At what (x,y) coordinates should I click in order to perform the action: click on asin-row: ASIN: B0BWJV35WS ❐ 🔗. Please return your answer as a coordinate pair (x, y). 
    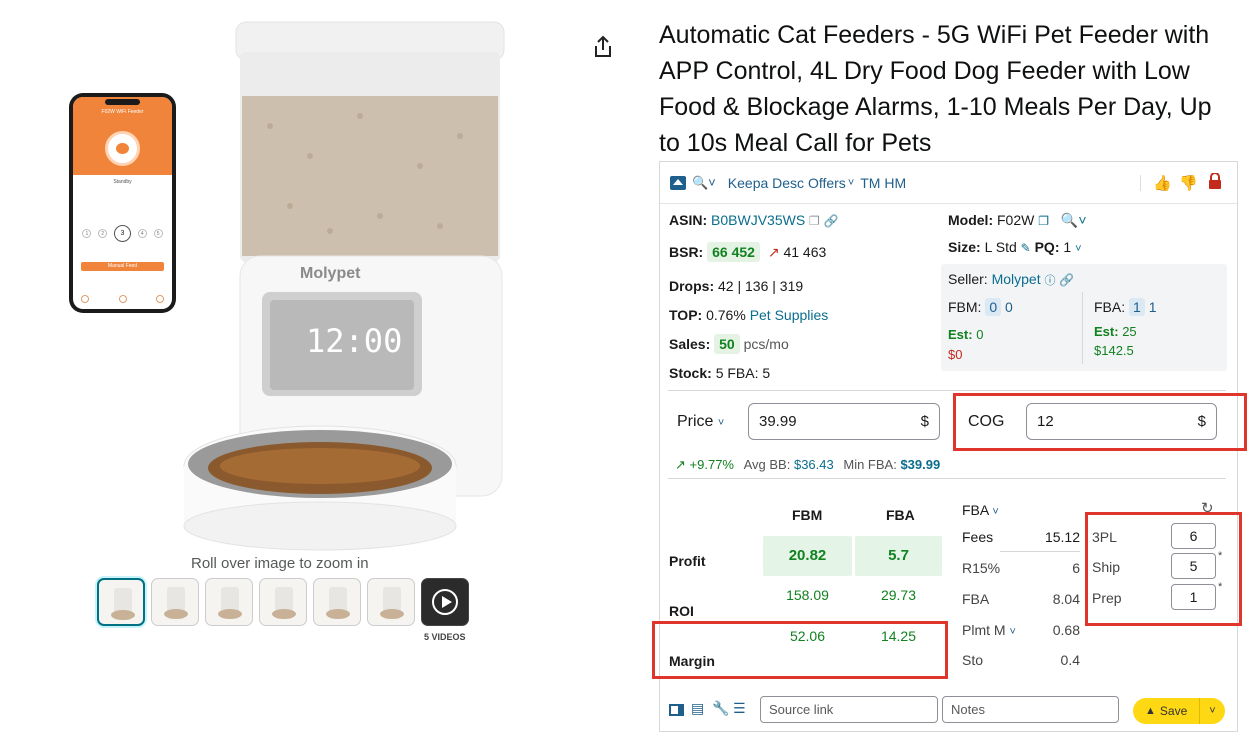
    Looking at the image, I should click on (754, 220).